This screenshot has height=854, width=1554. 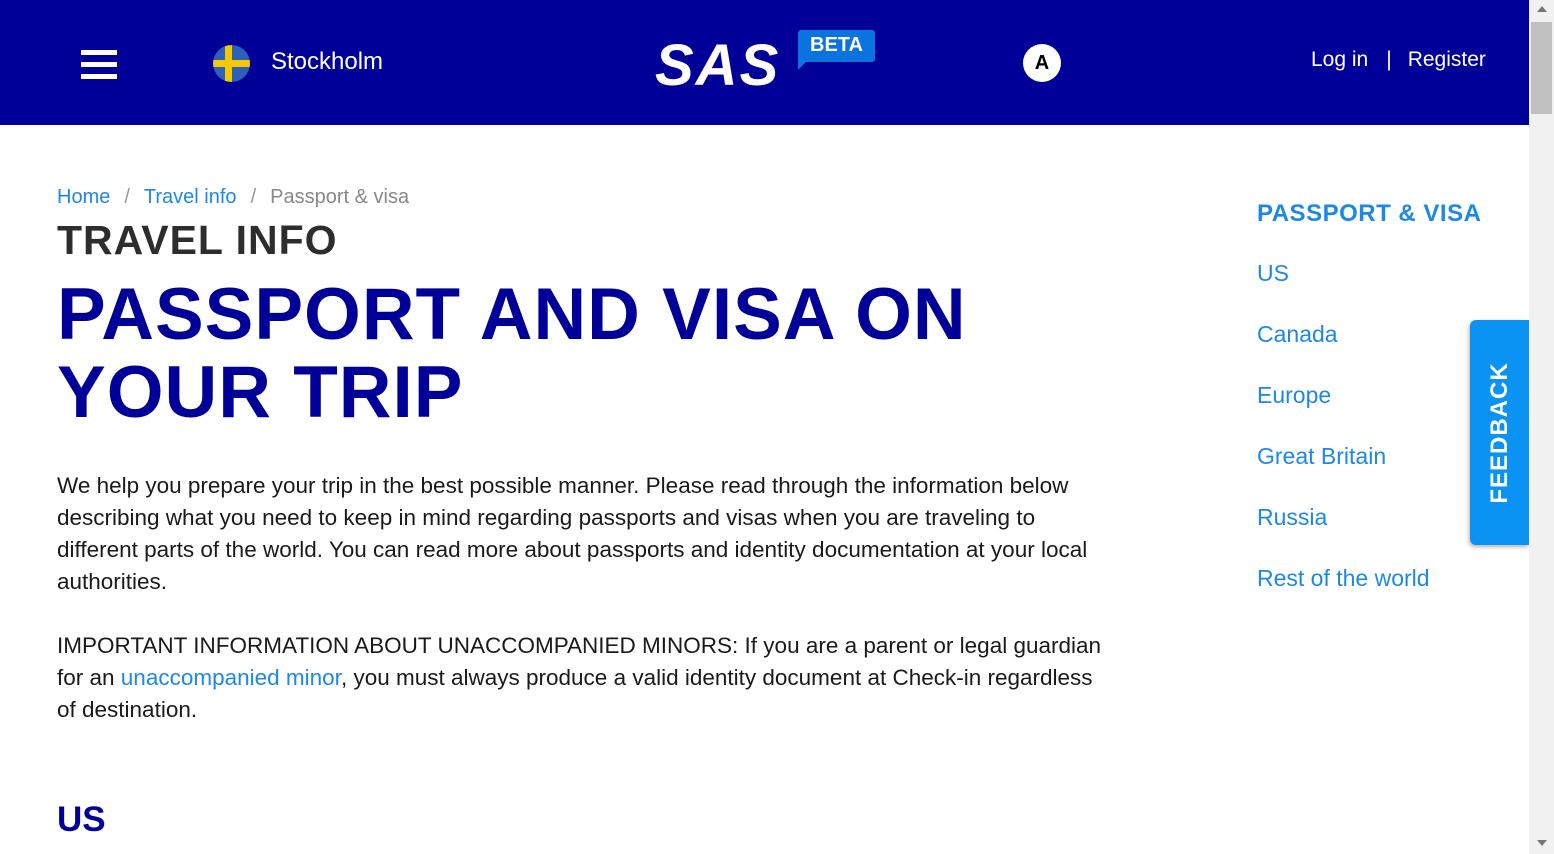 What do you see at coordinates (197, 240) in the screenshot?
I see `section-kicker: TRAVEL INFO` at bounding box center [197, 240].